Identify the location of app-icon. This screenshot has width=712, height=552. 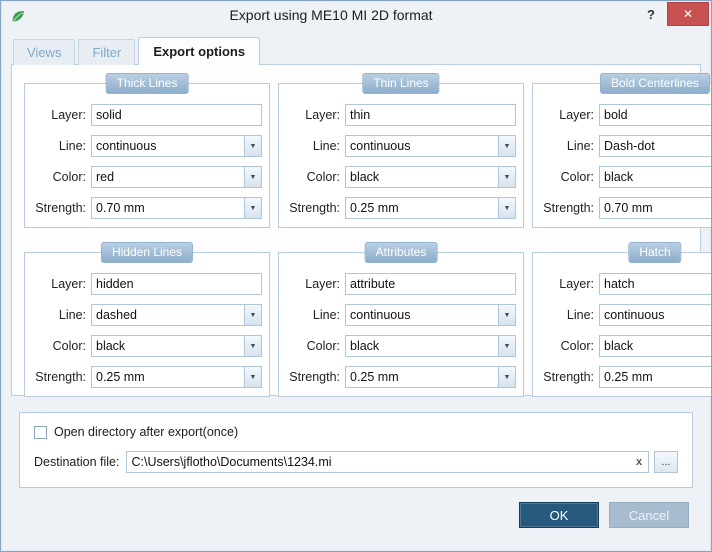
(18, 16).